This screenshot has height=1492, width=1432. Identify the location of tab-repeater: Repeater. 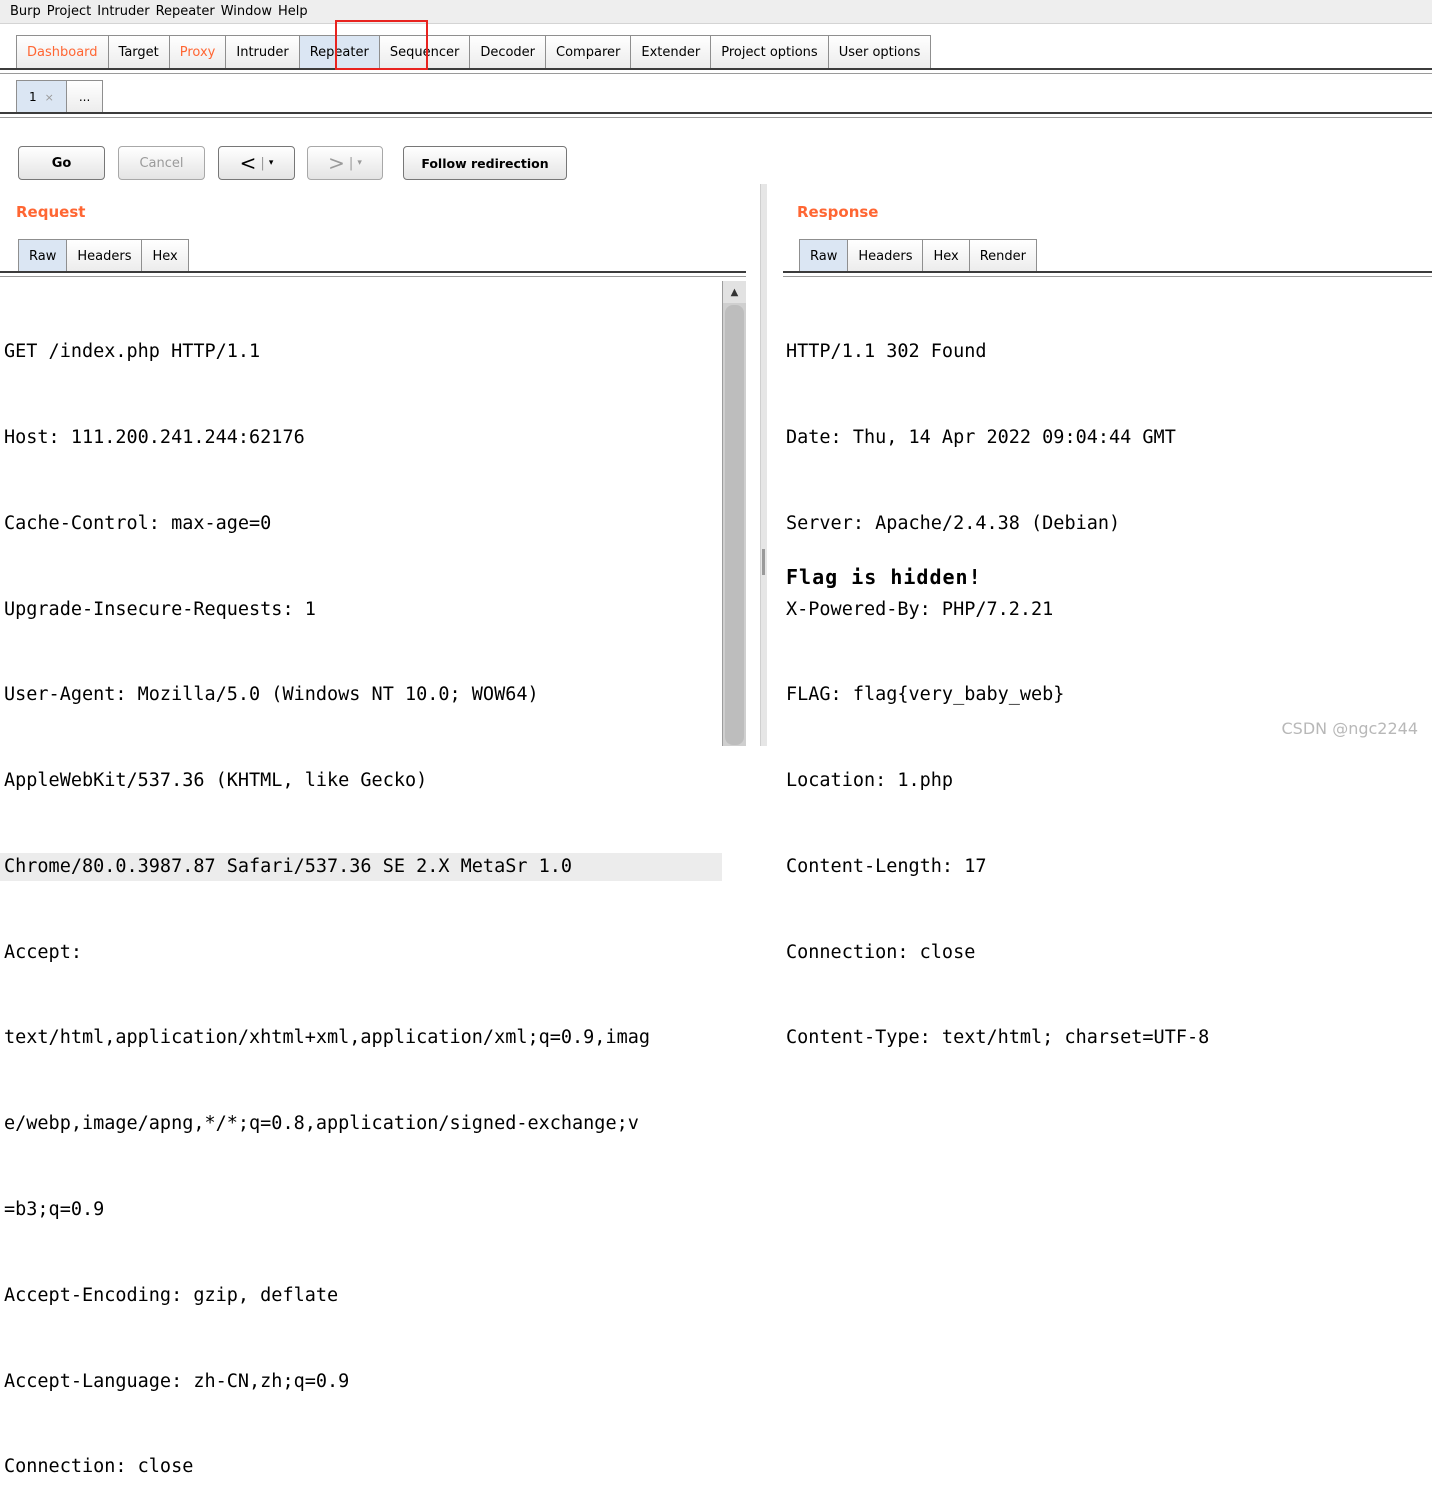
(339, 51).